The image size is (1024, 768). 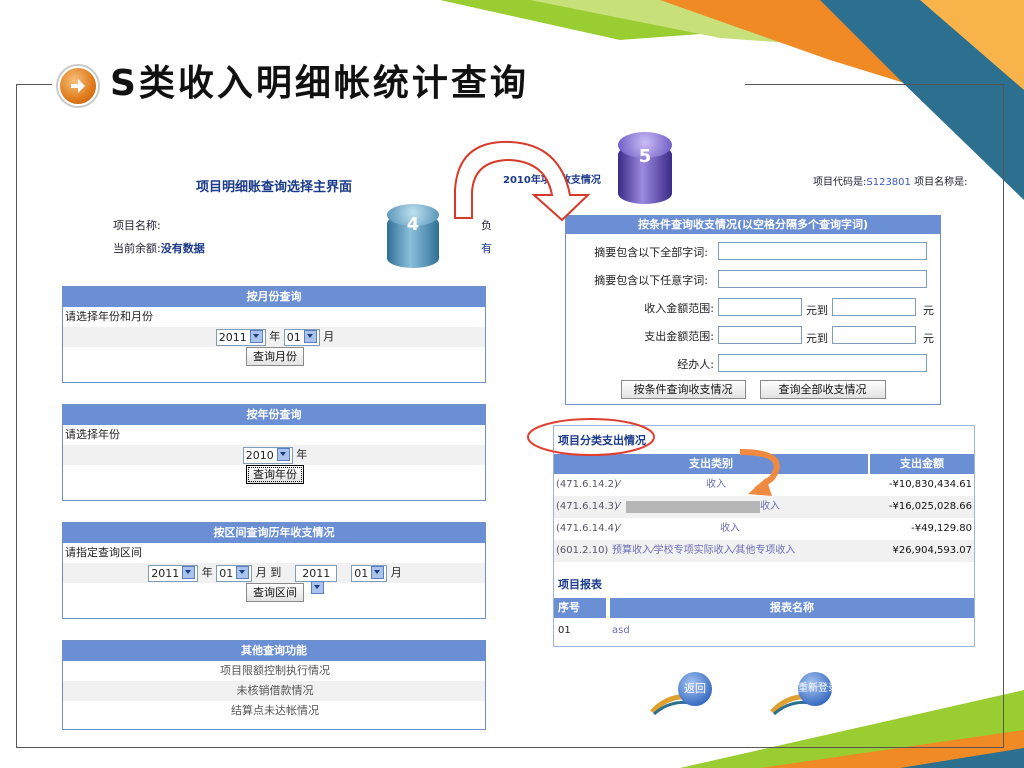 I want to click on query-month-button: 查询月份, so click(x=275, y=356).